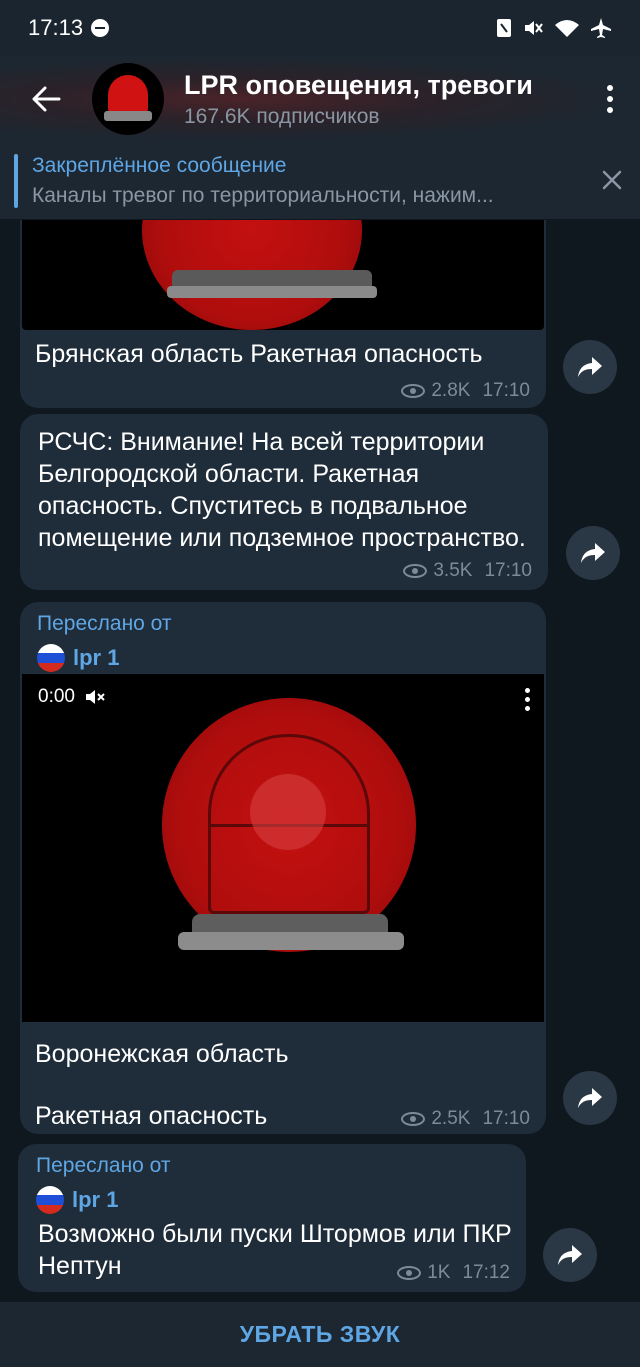  I want to click on wifi-icon, so click(567, 28).